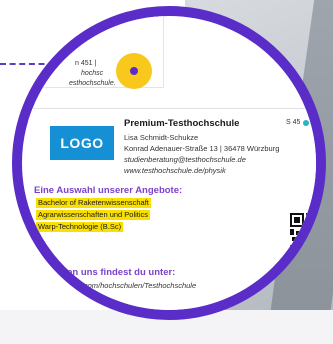 The width and height of the screenshot is (333, 344). I want to click on page-label: S 45, so click(293, 122).